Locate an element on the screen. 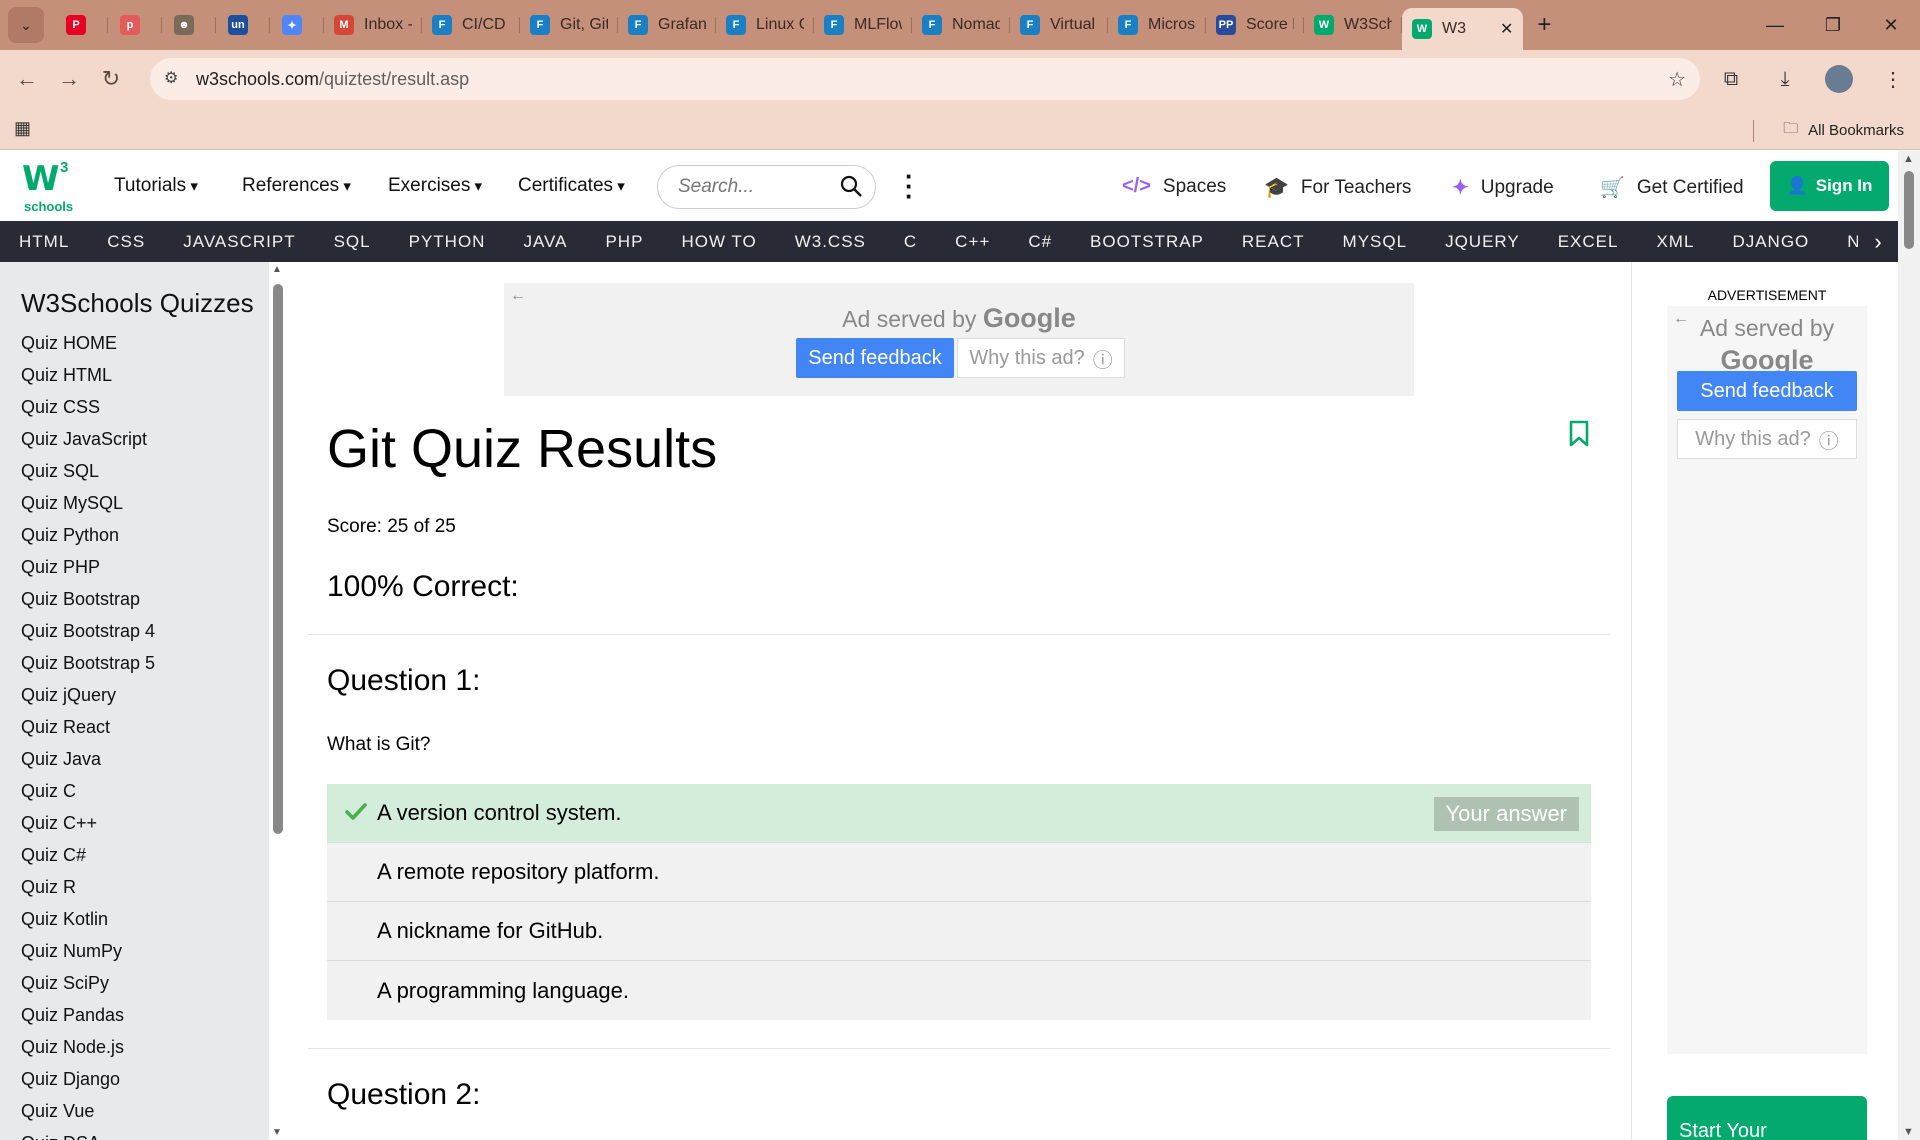 Image resolution: width=1920 pixels, height=1140 pixels. chevron-right-icon: › is located at coordinates (1878, 241).